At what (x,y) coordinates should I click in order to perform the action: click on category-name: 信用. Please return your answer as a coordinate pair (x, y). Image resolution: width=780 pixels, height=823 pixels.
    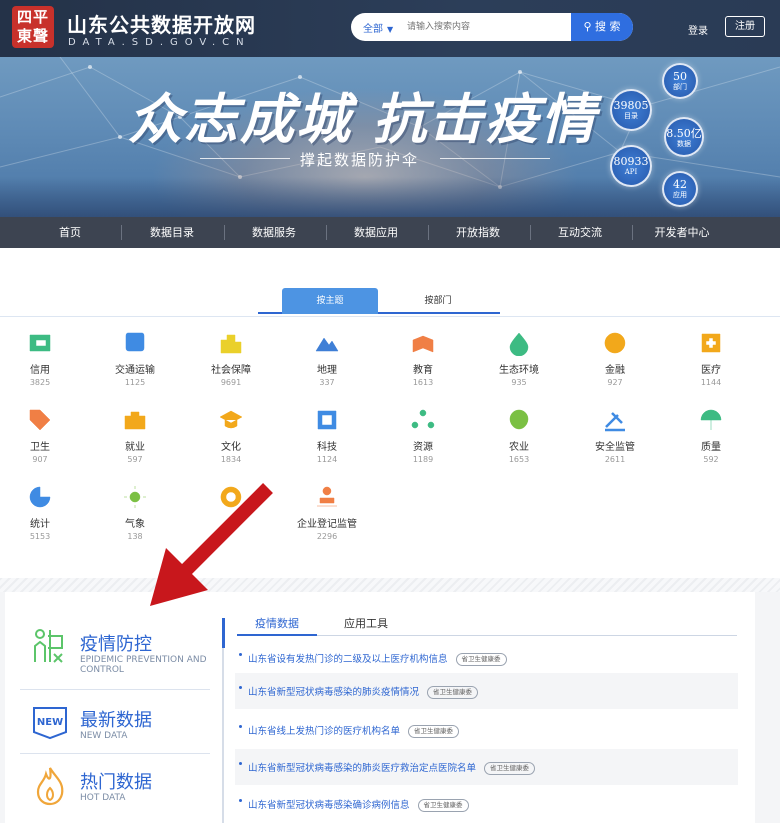
    Looking at the image, I should click on (40, 370).